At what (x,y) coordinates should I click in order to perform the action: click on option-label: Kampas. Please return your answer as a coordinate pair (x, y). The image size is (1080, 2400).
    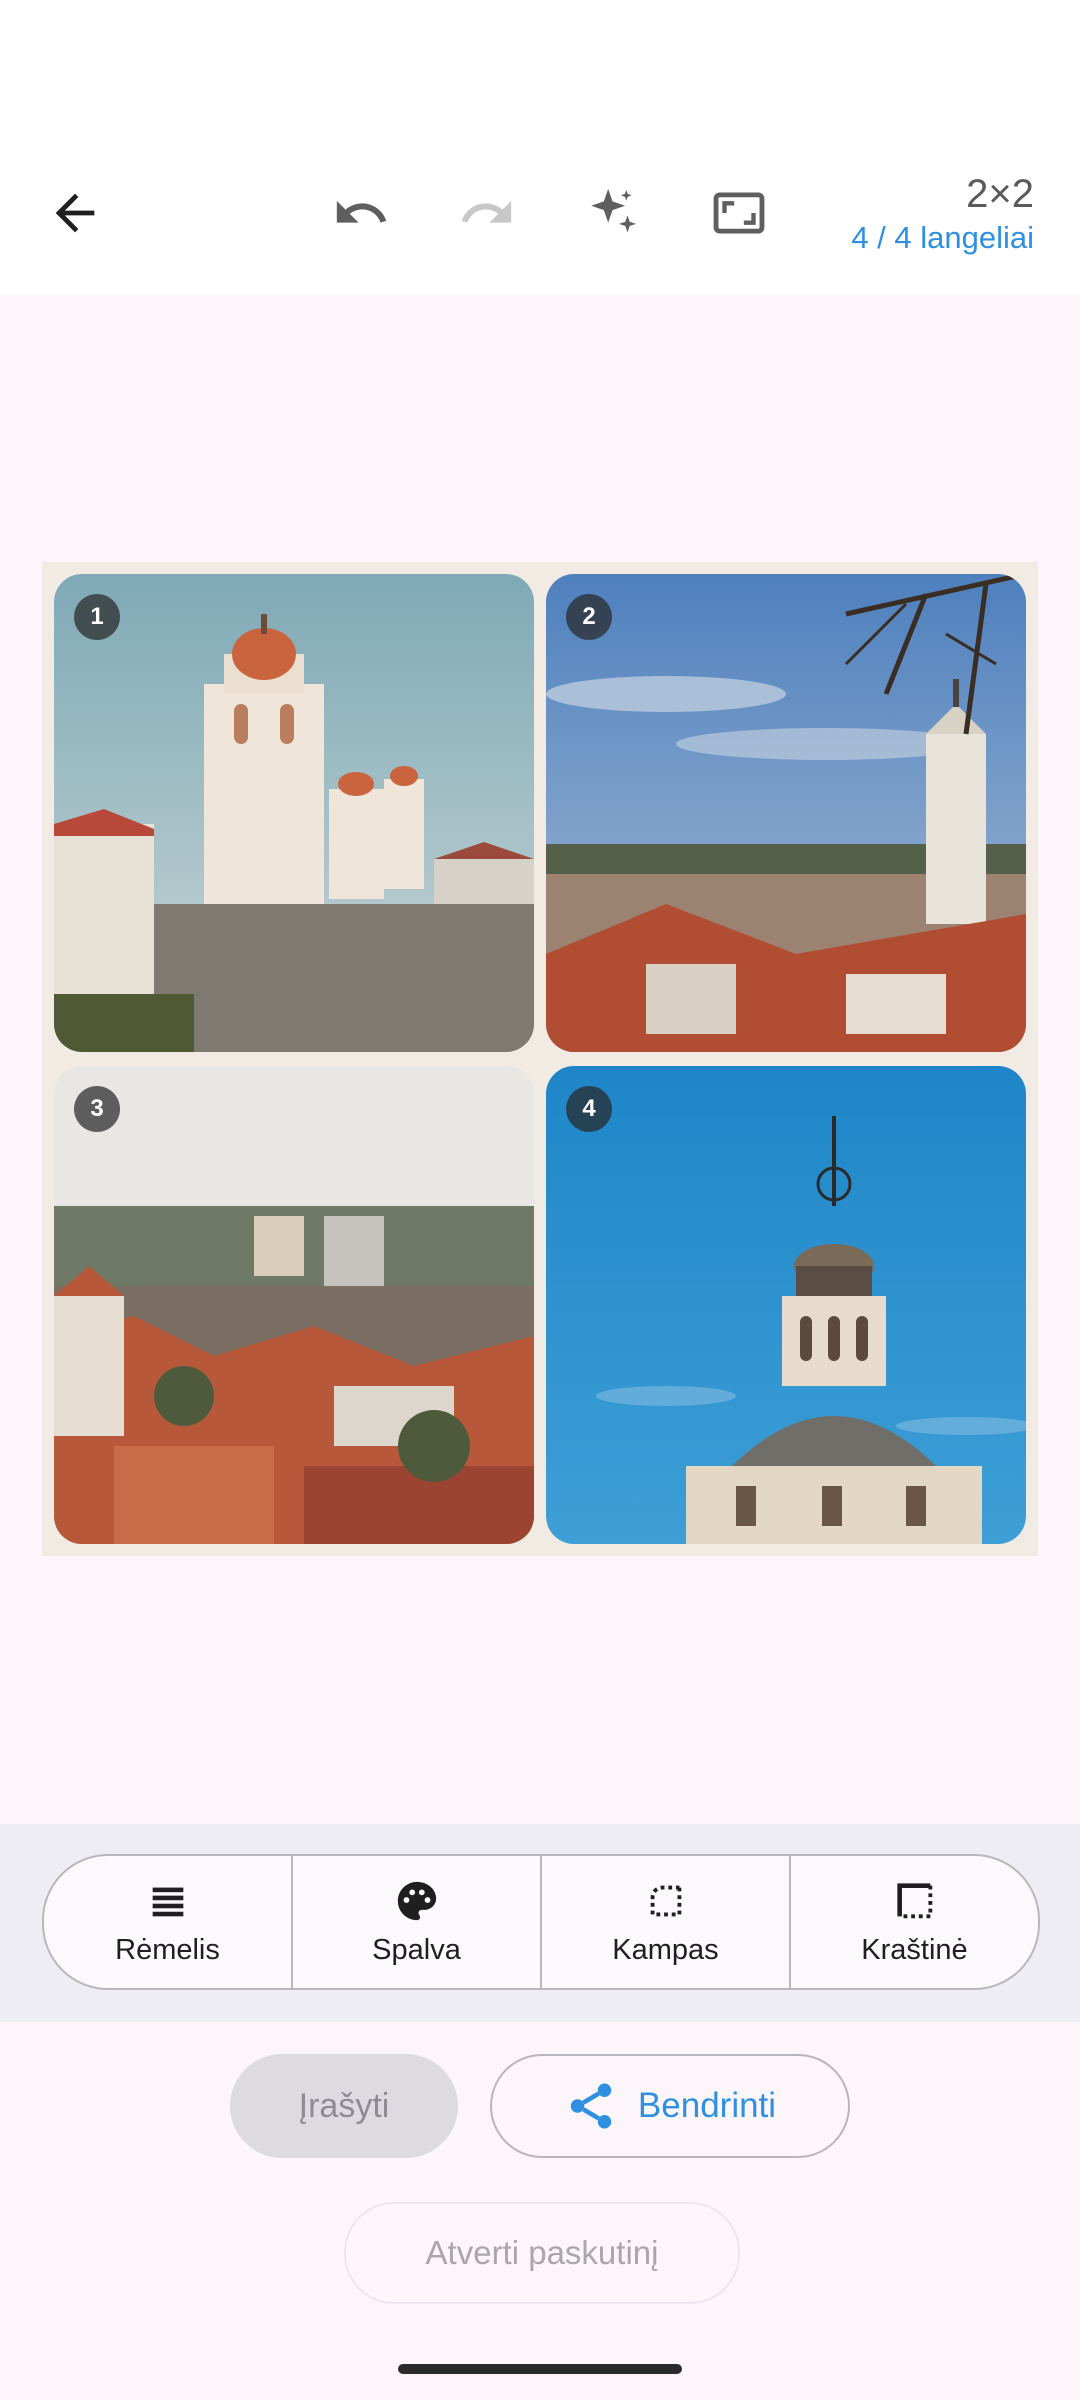
    Looking at the image, I should click on (665, 1949).